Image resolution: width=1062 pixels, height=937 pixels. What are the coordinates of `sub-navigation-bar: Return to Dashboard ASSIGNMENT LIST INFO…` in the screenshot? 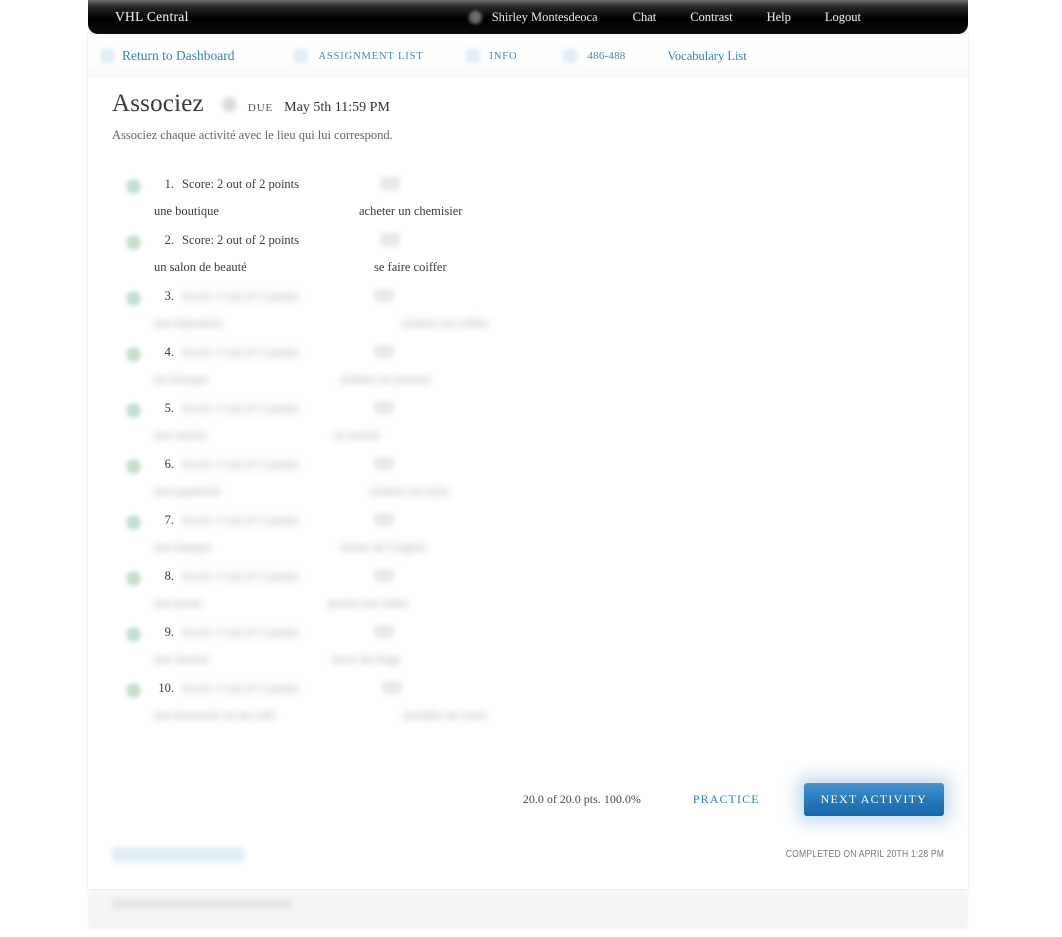 It's located at (528, 56).